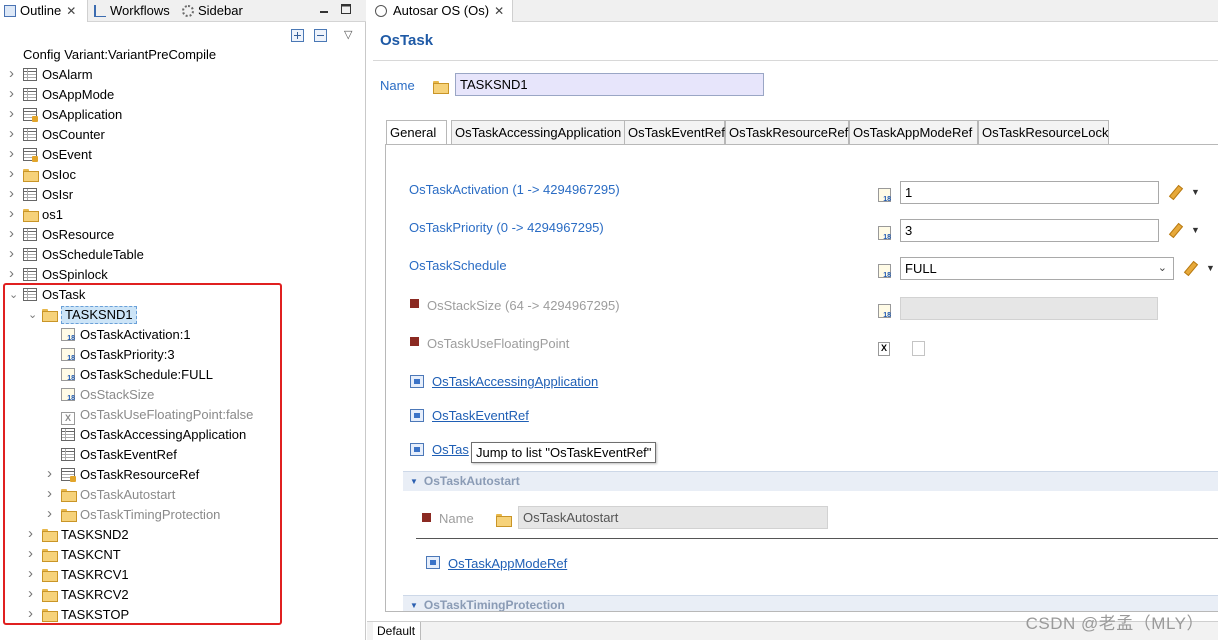 The width and height of the screenshot is (1218, 640). What do you see at coordinates (538, 132) in the screenshot?
I see `tab-ostask-accessing-application: OsTaskAccessingApplication` at bounding box center [538, 132].